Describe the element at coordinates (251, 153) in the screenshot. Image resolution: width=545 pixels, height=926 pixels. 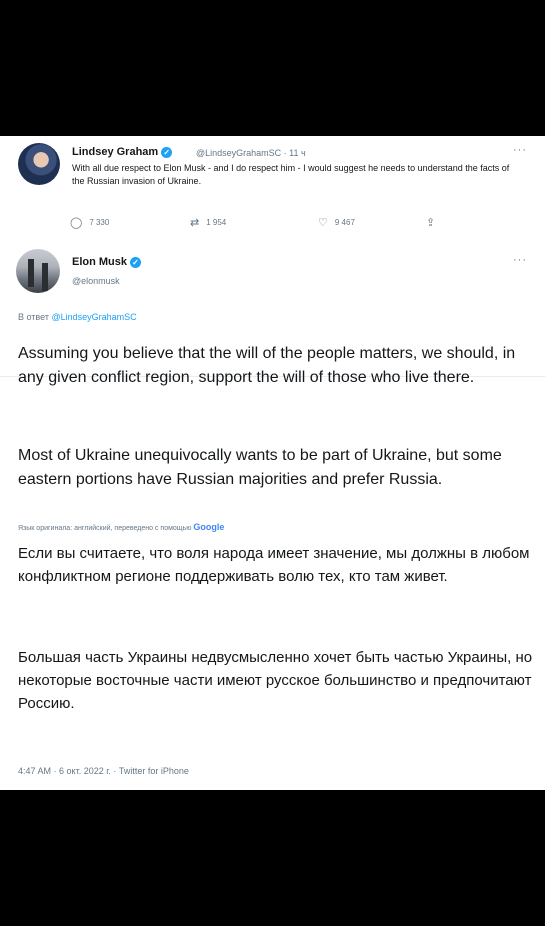
I see `tweet1-handle-time: @LindseyGrahamSC · 11 ч` at that location.